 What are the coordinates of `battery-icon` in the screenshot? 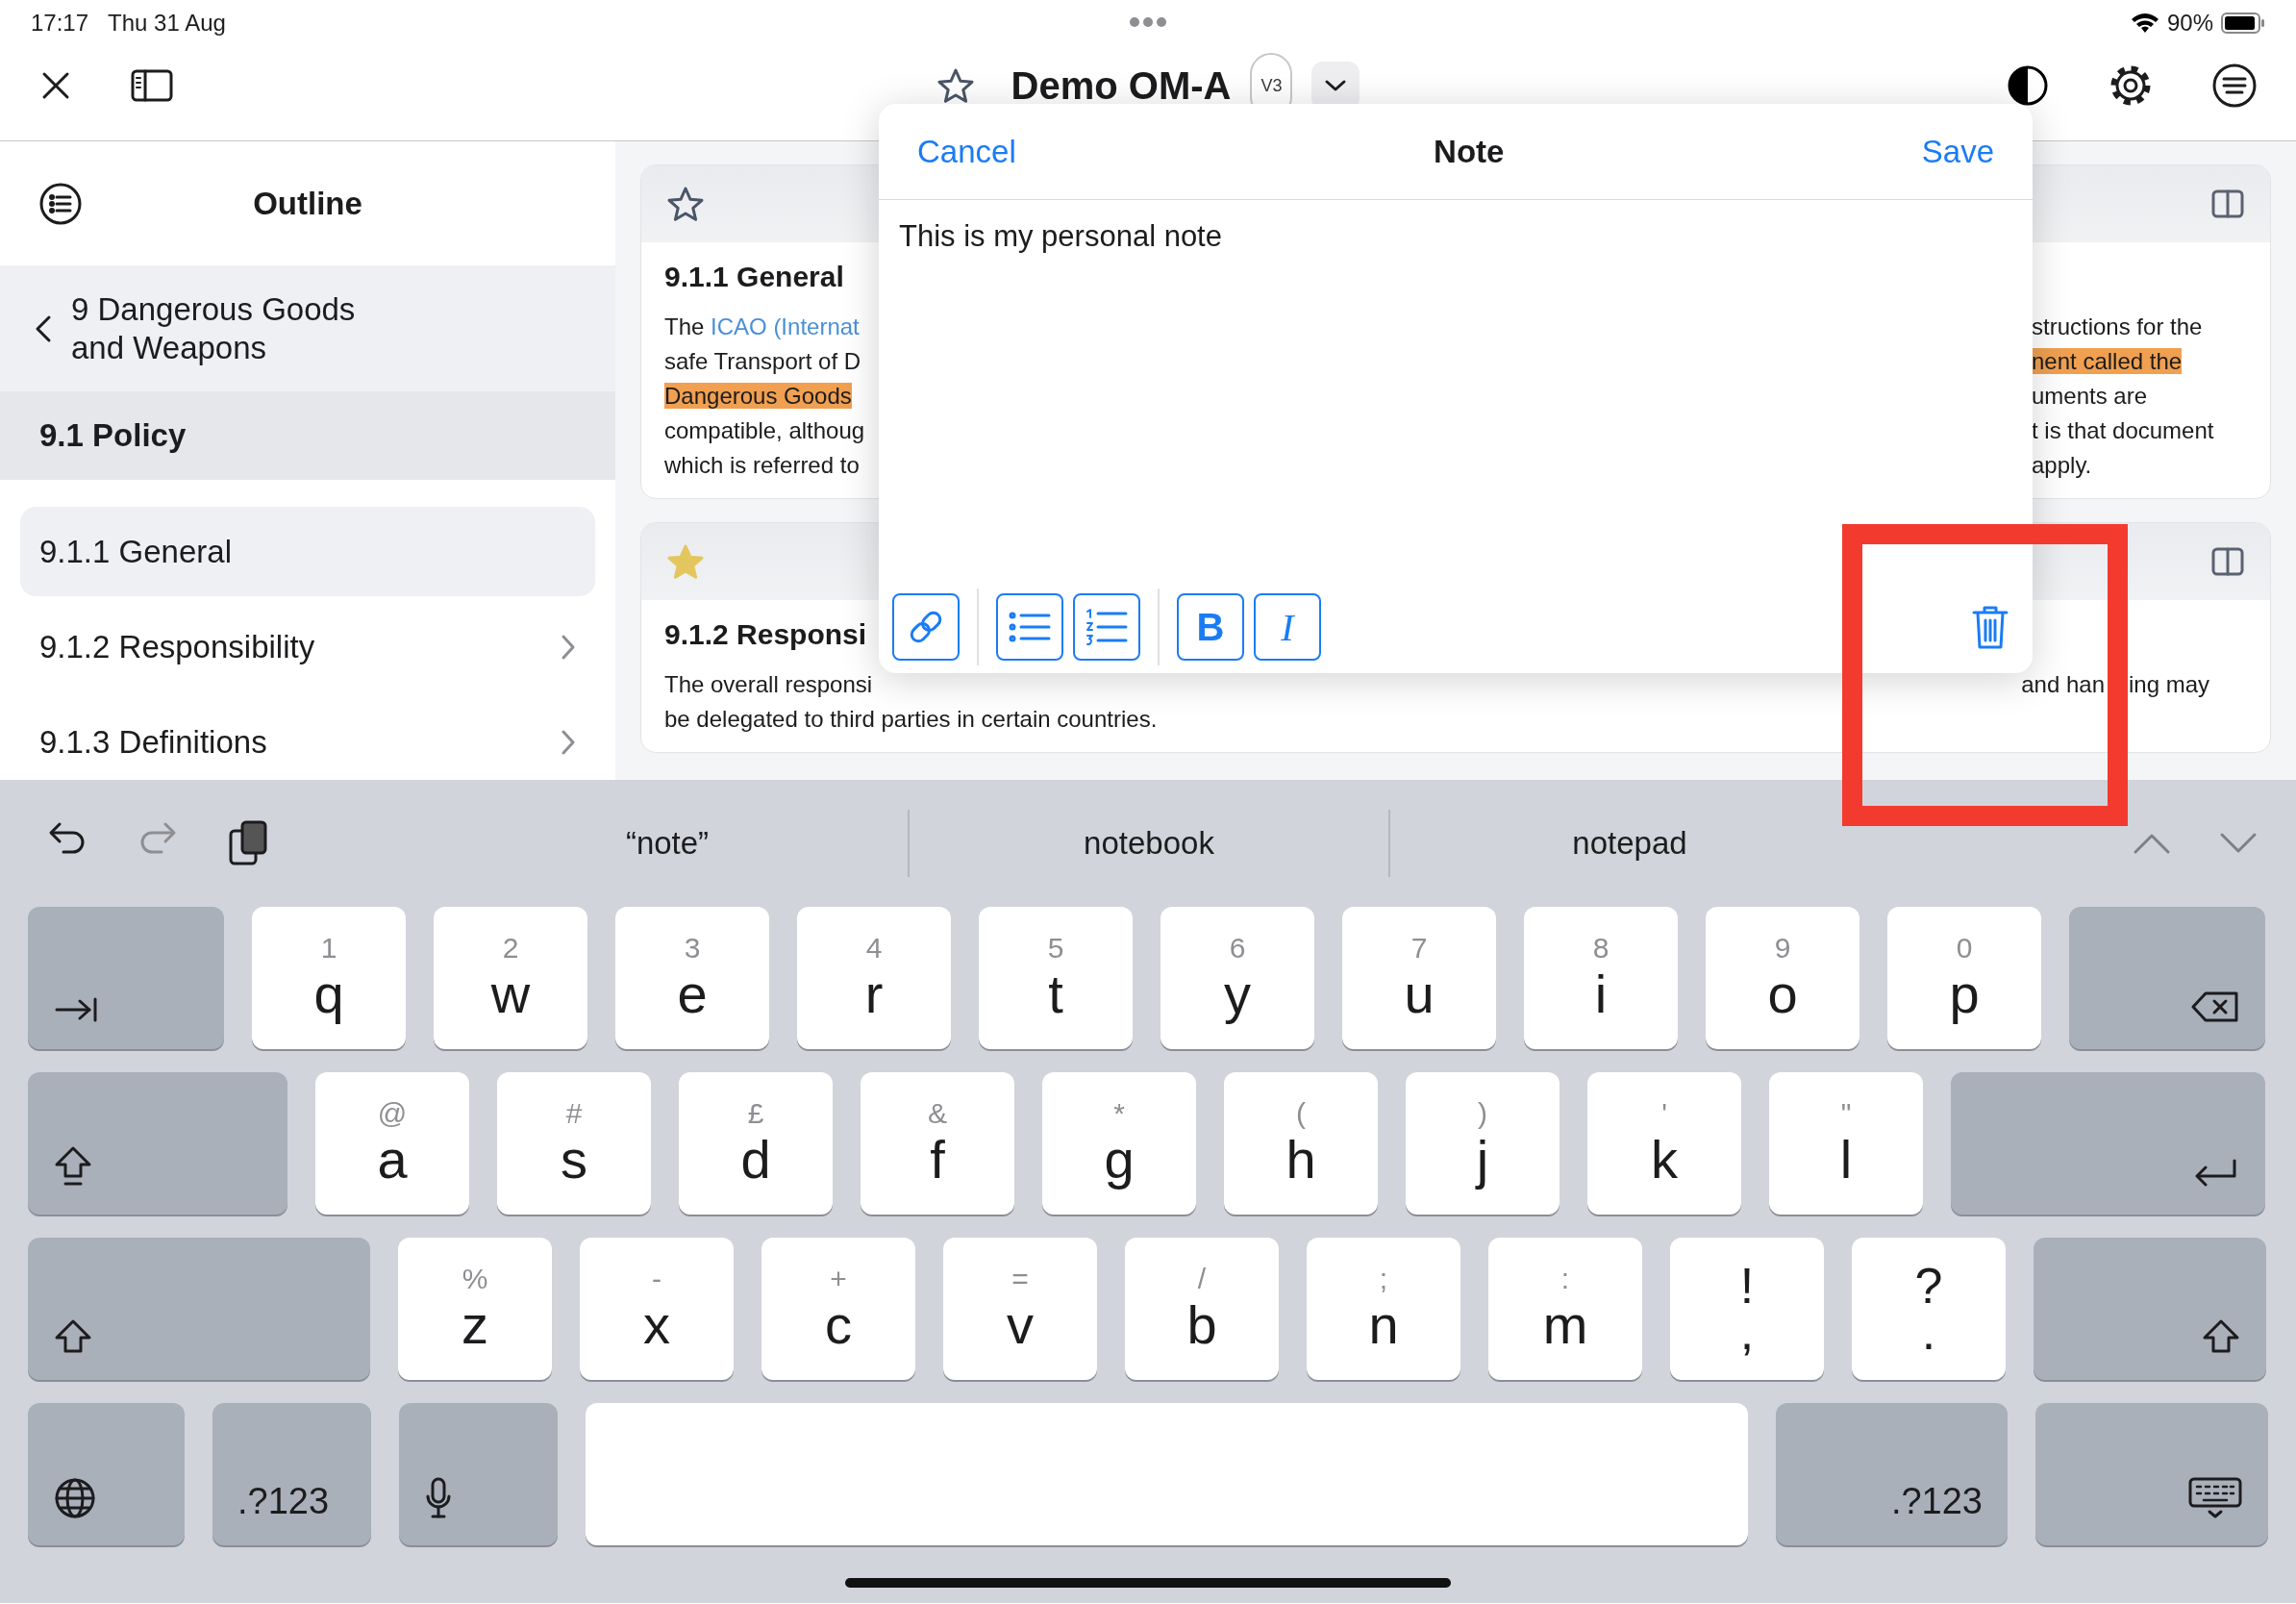 It's located at (2243, 23).